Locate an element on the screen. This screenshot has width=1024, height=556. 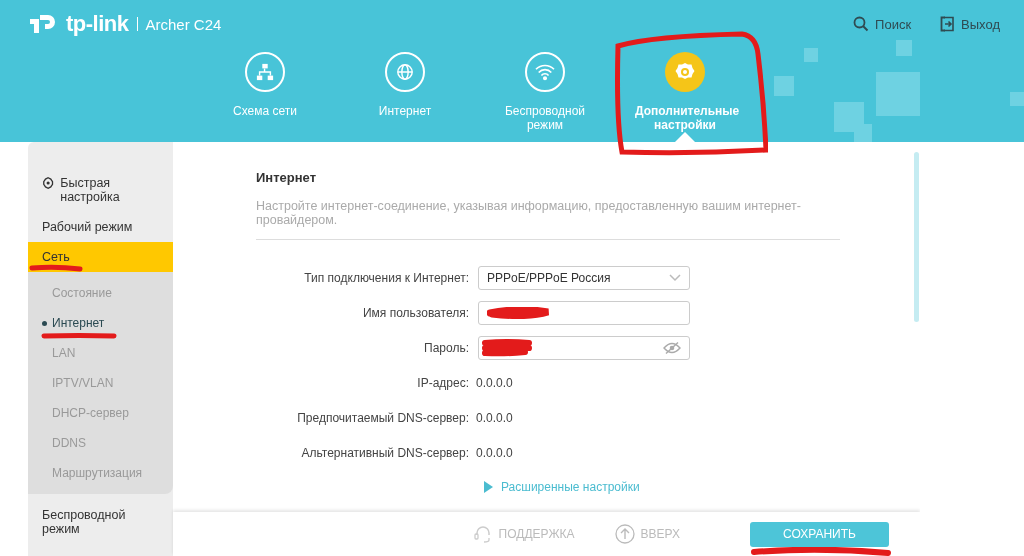
section-description: Настройте интернет-соединение, указывая информацию, предоставленную вашим интернет-провайдером. is located at coordinates (548, 219).